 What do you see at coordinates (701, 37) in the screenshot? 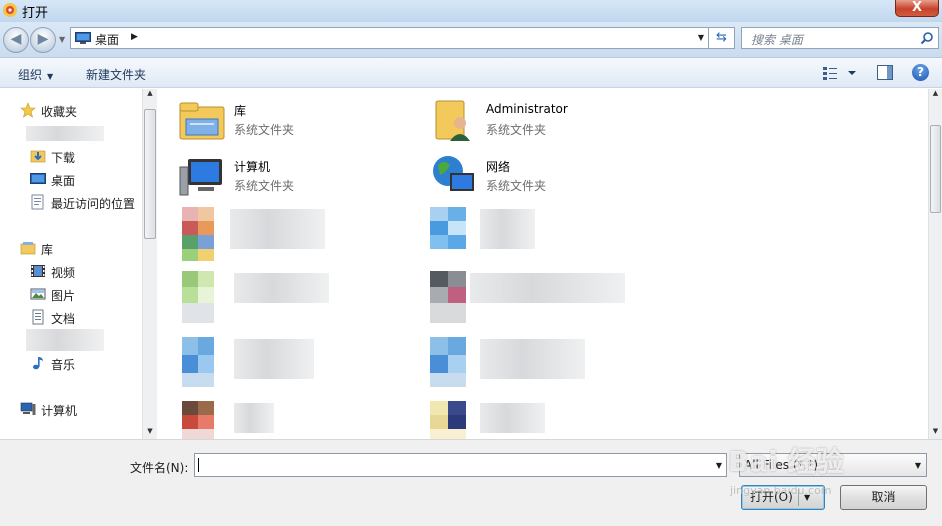
I see `address-dropdown-icon: ▼` at bounding box center [701, 37].